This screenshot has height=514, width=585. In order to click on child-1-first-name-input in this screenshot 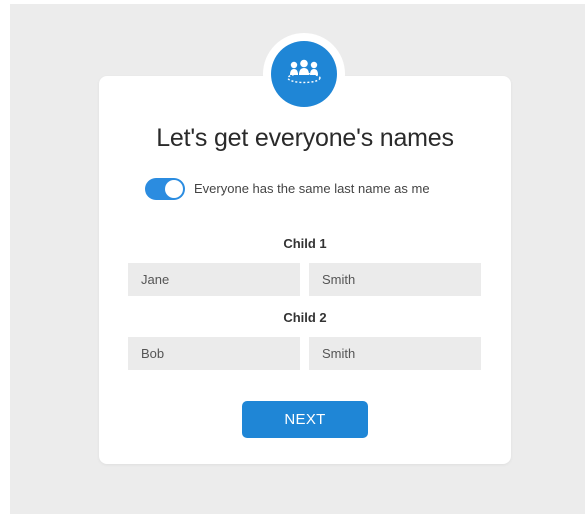, I will do `click(214, 279)`.